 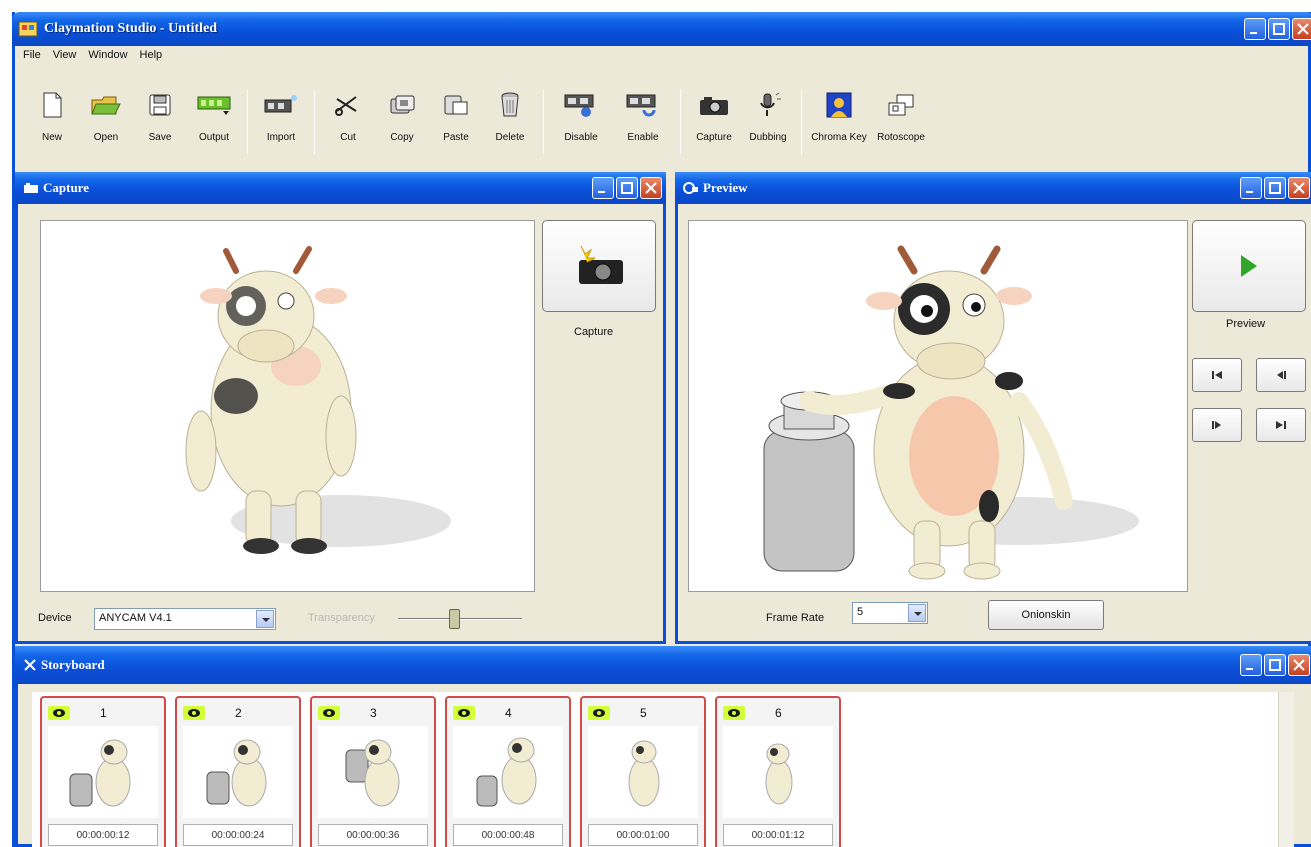 What do you see at coordinates (31, 188) in the screenshot?
I see `capture-pane-icon` at bounding box center [31, 188].